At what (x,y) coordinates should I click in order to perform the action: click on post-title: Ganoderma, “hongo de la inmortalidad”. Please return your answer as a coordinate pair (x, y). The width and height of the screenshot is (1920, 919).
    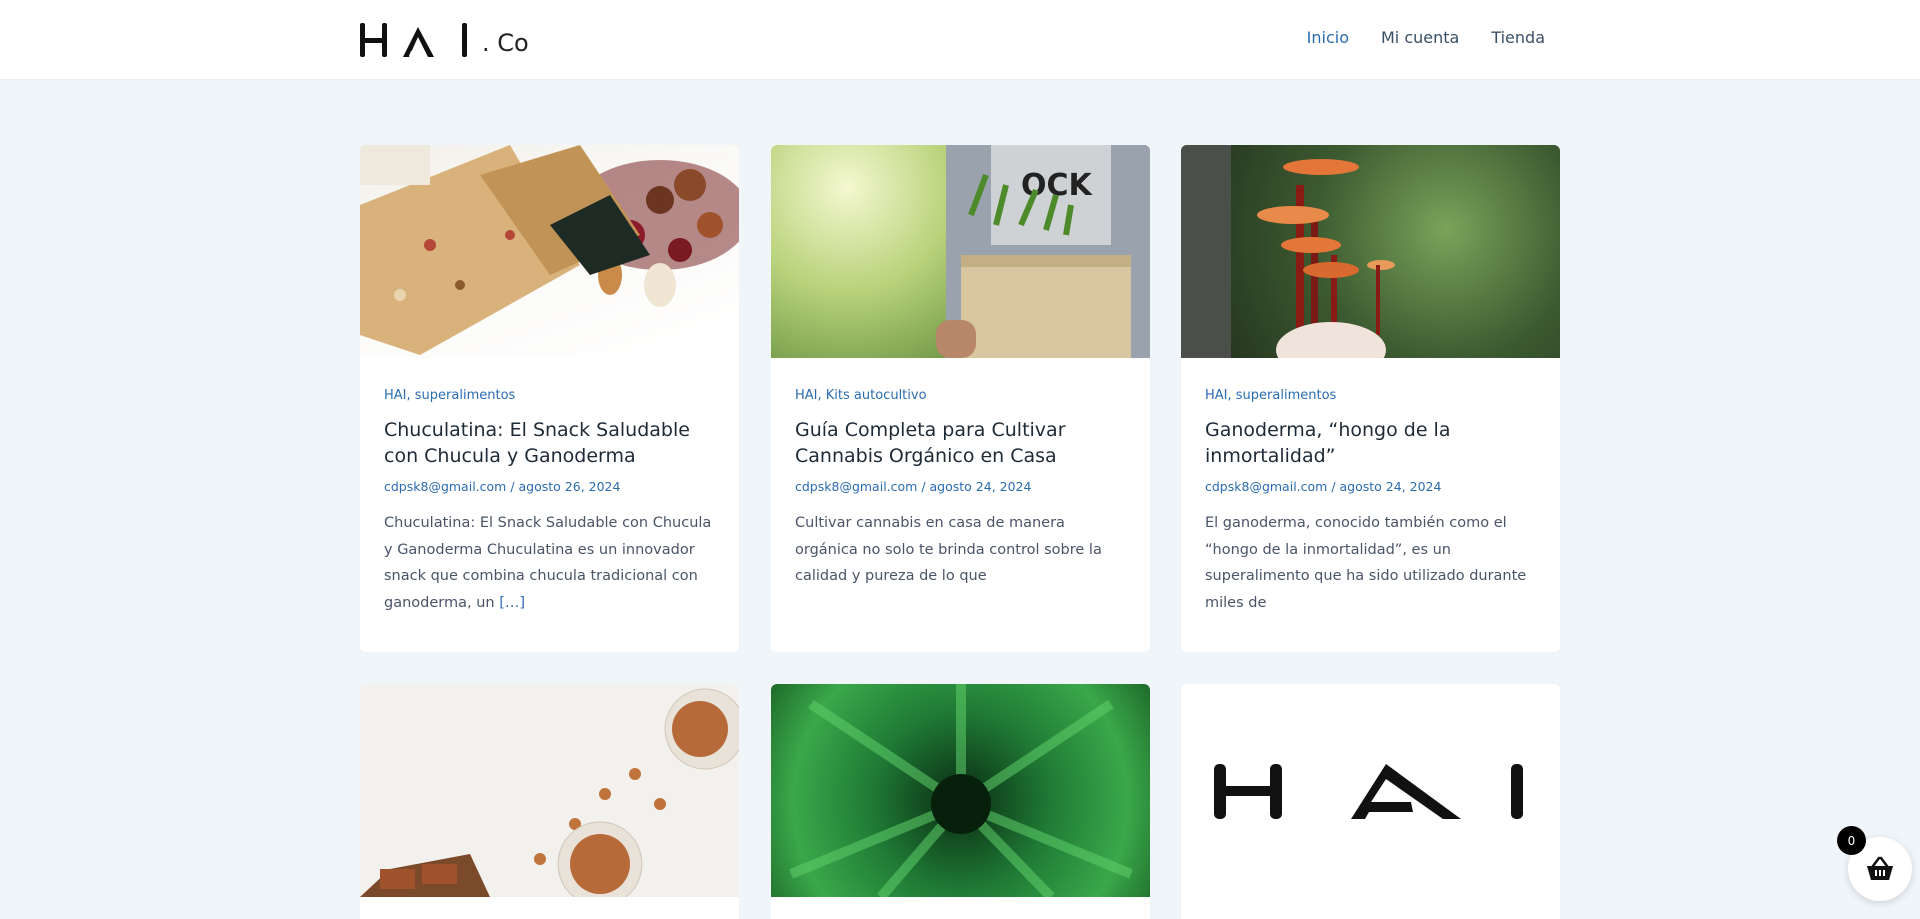
    Looking at the image, I should click on (1370, 443).